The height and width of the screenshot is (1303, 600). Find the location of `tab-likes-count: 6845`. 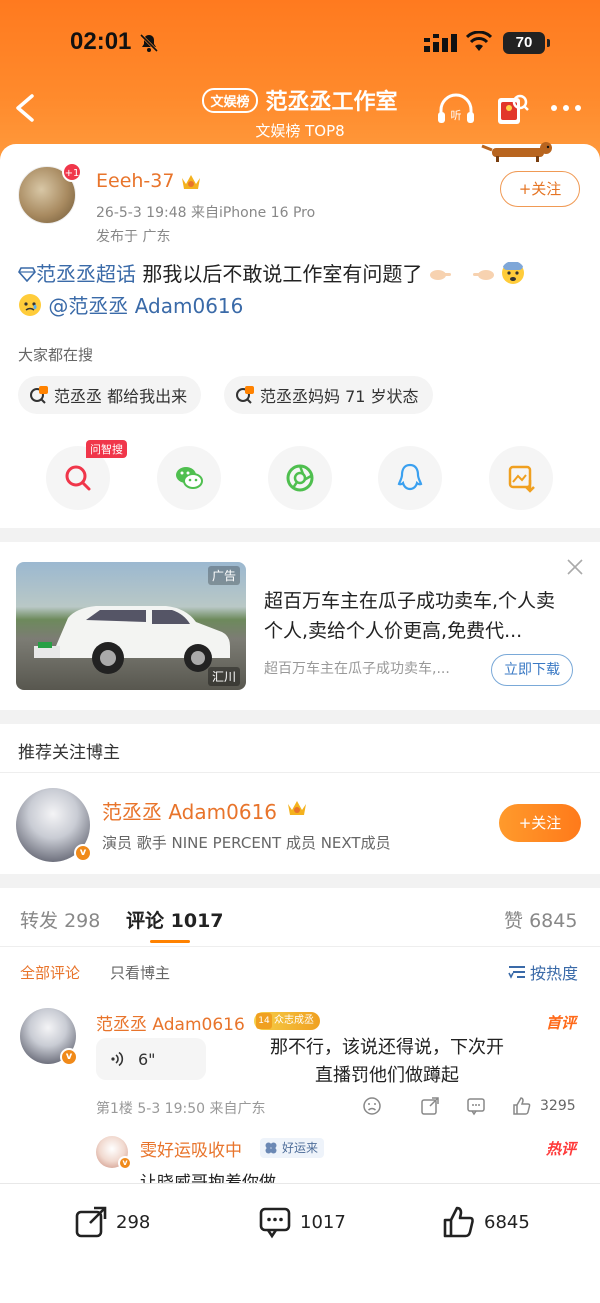

tab-likes-count: 6845 is located at coordinates (553, 921).